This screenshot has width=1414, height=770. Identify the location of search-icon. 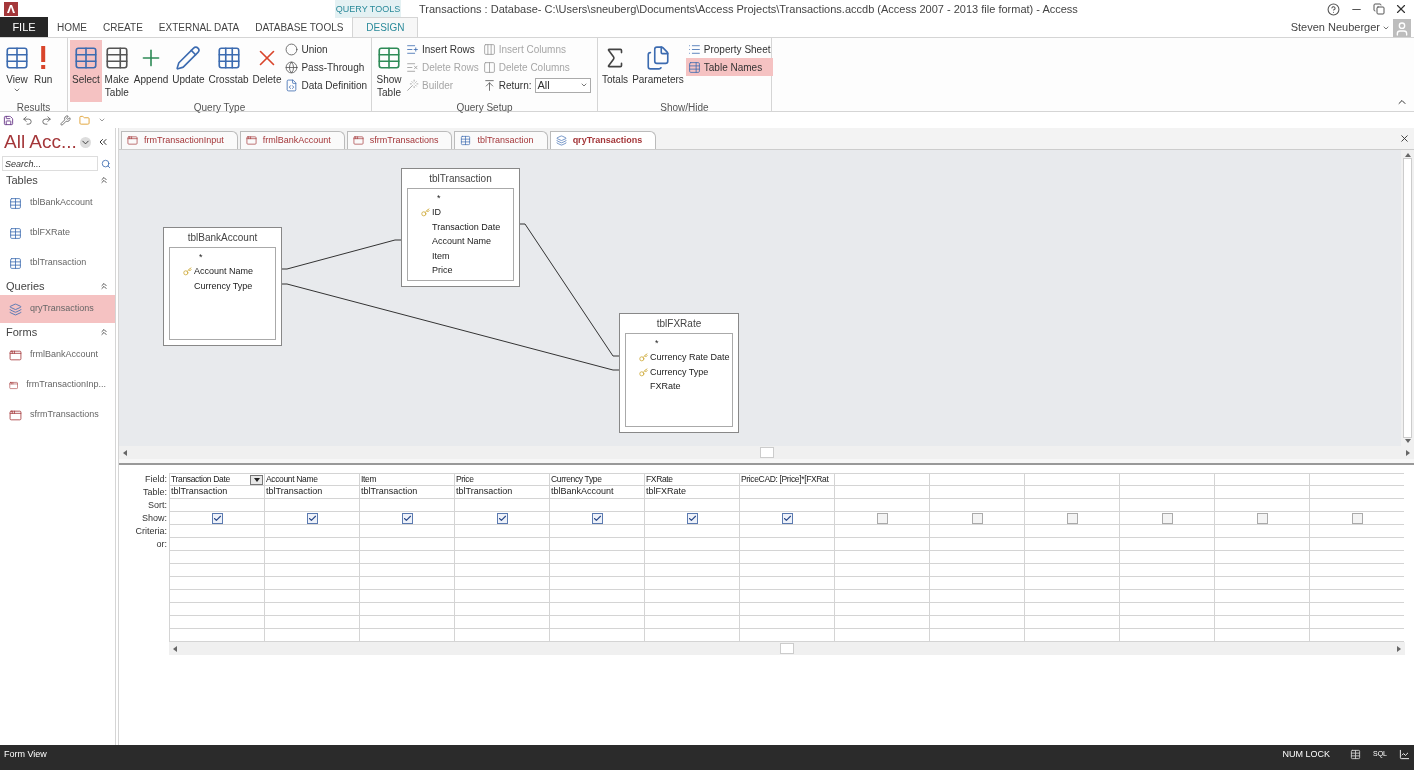
(106, 163).